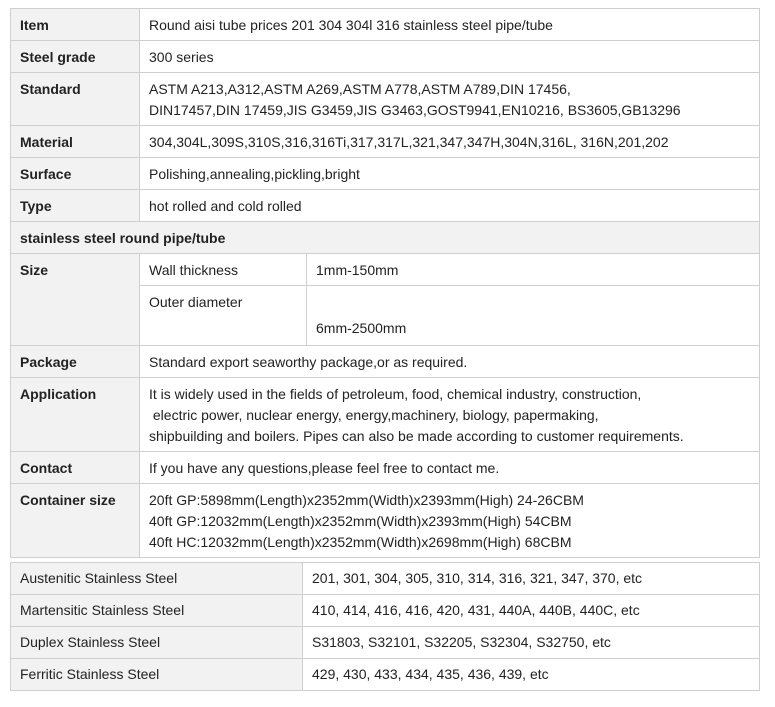 This screenshot has height=707, width=775. Describe the element at coordinates (223, 315) in the screenshot. I see `spec-sublabel: Outer diameter` at that location.